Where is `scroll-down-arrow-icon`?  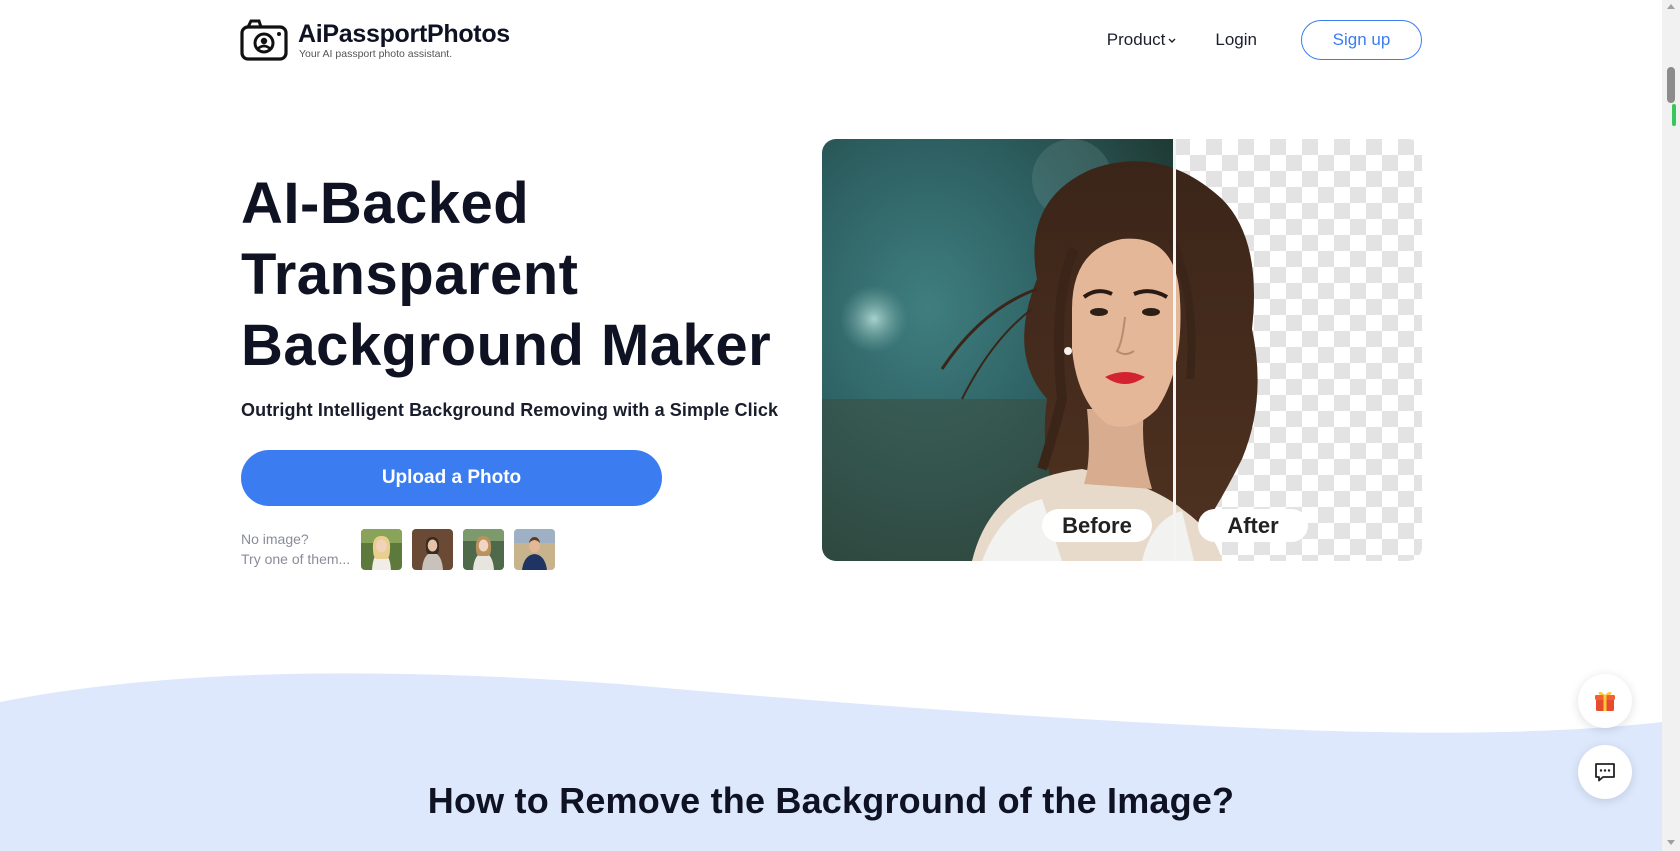 scroll-down-arrow-icon is located at coordinates (1671, 842).